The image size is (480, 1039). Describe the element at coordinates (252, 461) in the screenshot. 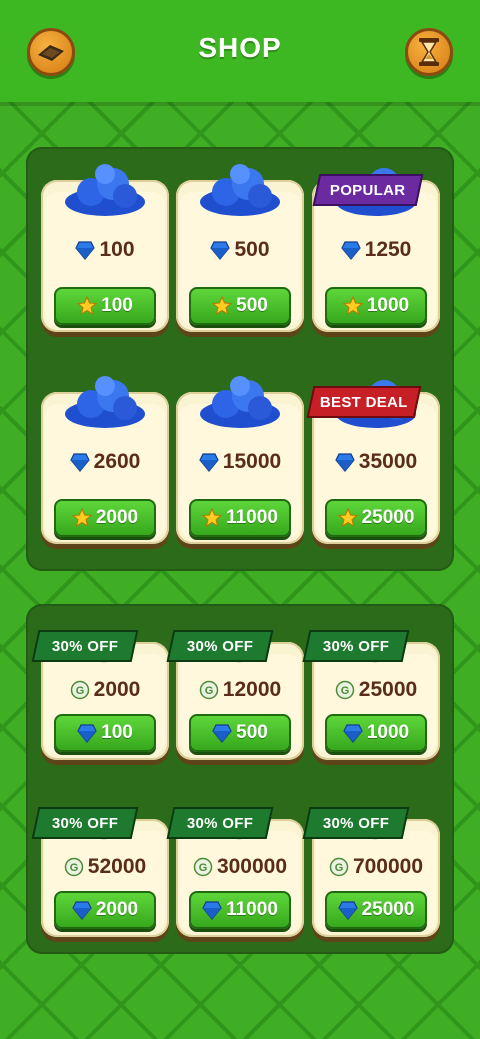

I see `gem-amount-value: 15000` at that location.